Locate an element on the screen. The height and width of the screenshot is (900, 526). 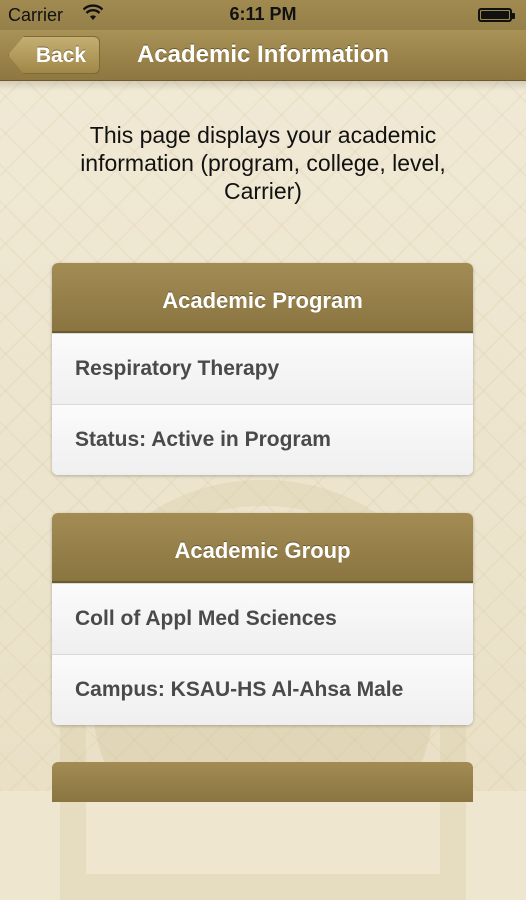
battery-icon is located at coordinates (496, 15).